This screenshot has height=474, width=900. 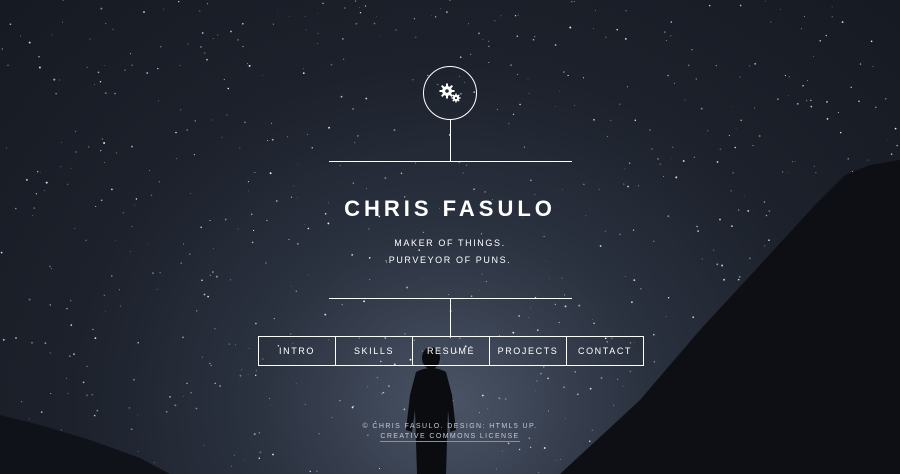 I want to click on logo-circle, so click(x=450, y=93).